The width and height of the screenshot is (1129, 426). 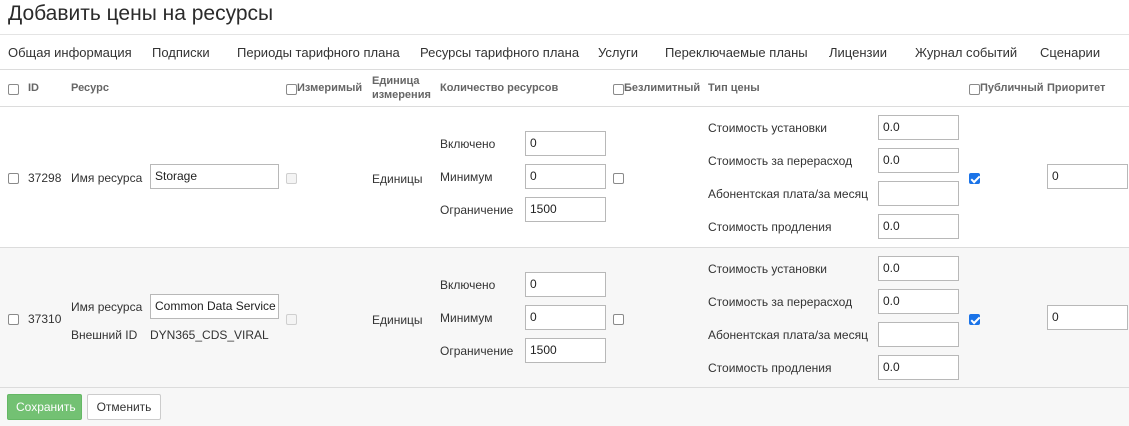 What do you see at coordinates (736, 52) in the screenshot?
I see `tab-switchable-plans: Переключаемые планы` at bounding box center [736, 52].